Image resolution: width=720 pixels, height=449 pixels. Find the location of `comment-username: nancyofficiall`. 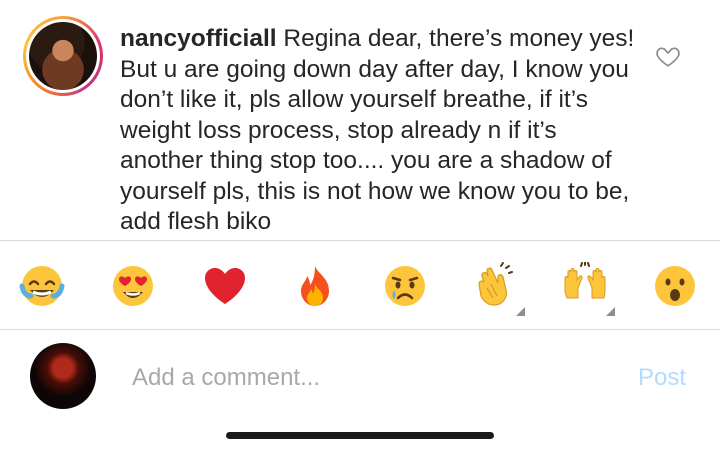

comment-username: nancyofficiall is located at coordinates (198, 38).